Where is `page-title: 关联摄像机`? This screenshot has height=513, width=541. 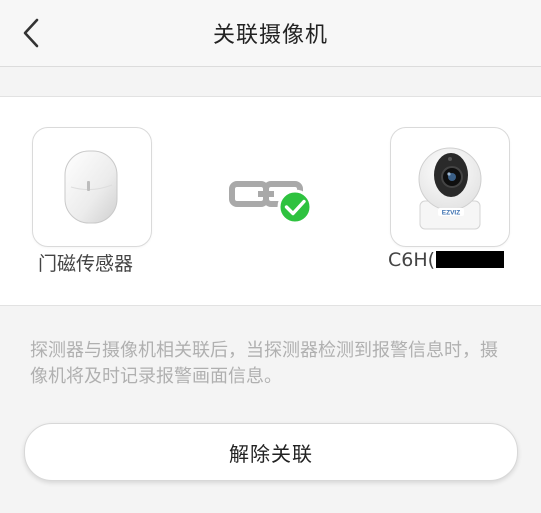 page-title: 关联摄像机 is located at coordinates (270, 35).